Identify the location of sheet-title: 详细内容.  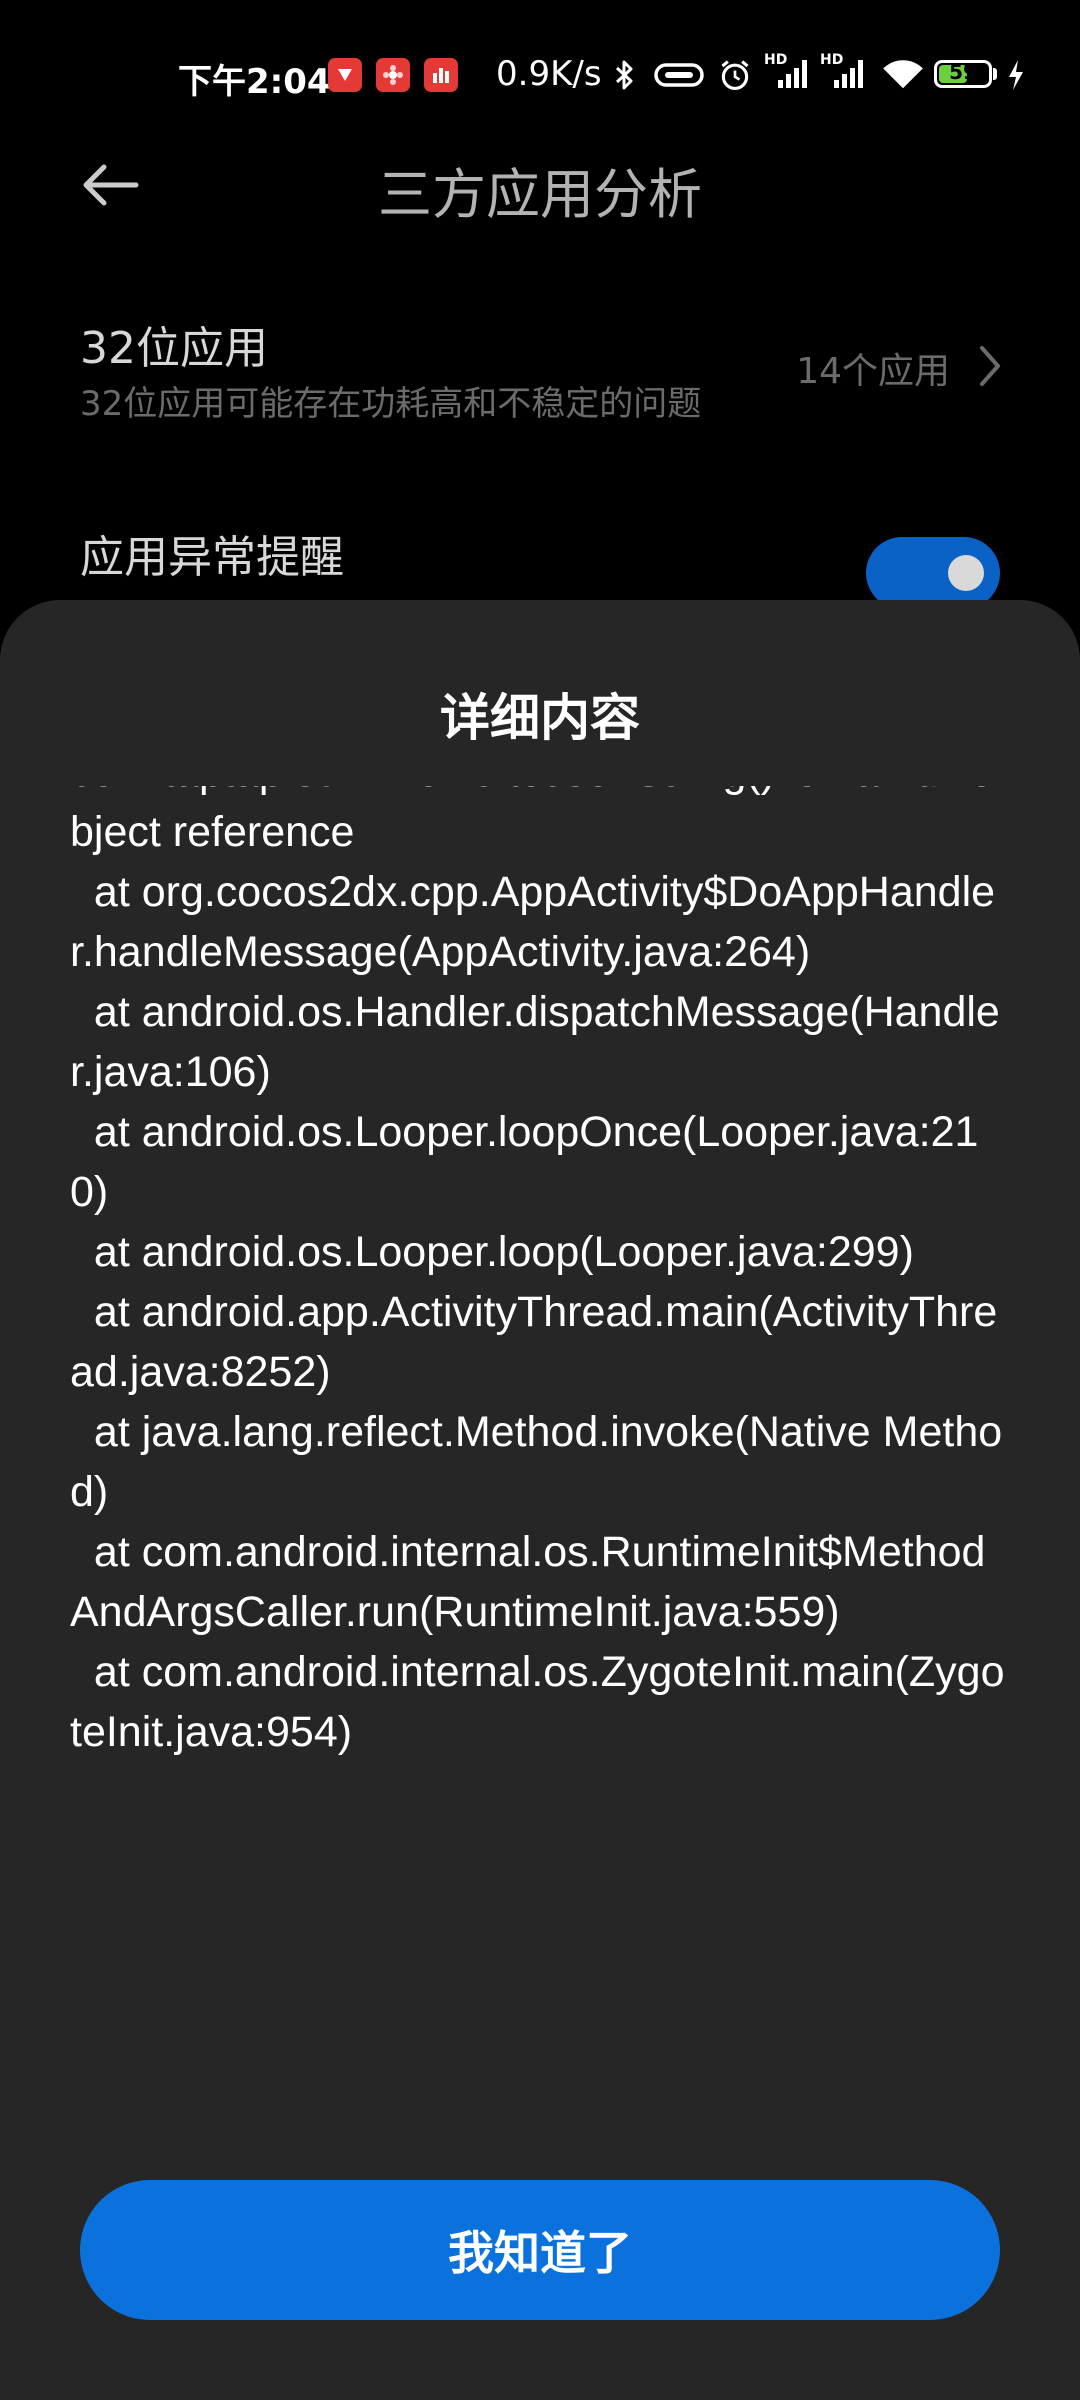
(540, 718).